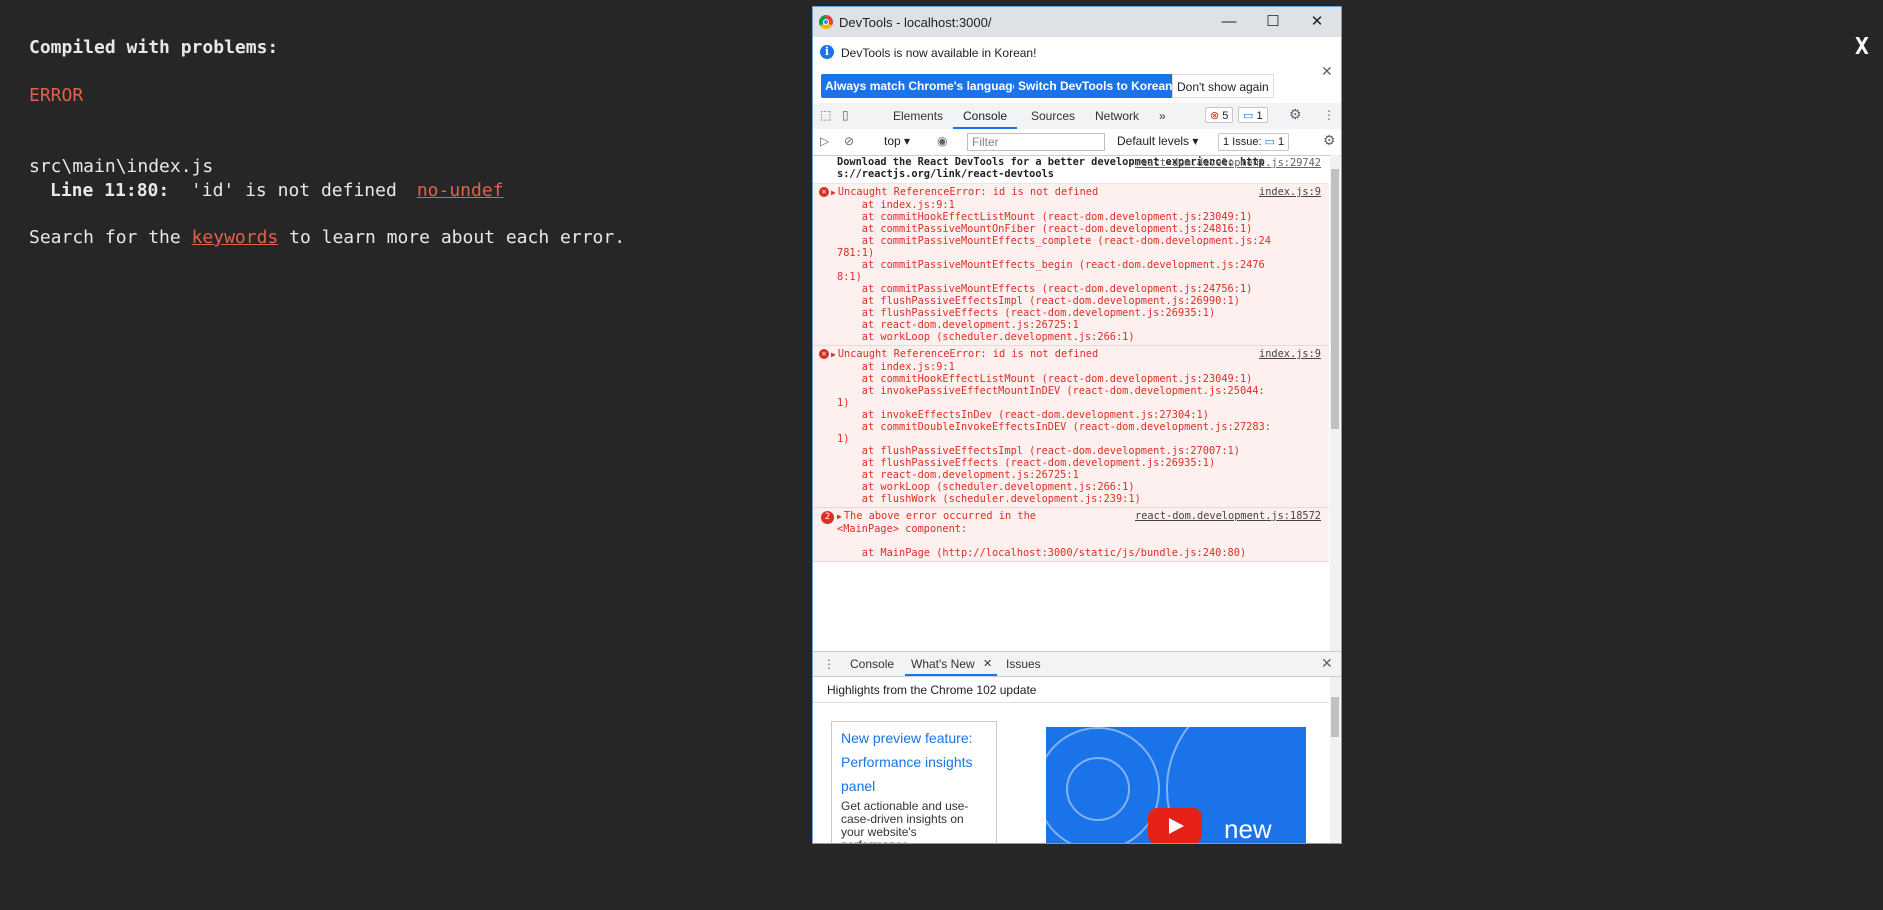 This screenshot has height=910, width=1883. Describe the element at coordinates (987, 663) in the screenshot. I see `close-tab-icon: ✕` at that location.